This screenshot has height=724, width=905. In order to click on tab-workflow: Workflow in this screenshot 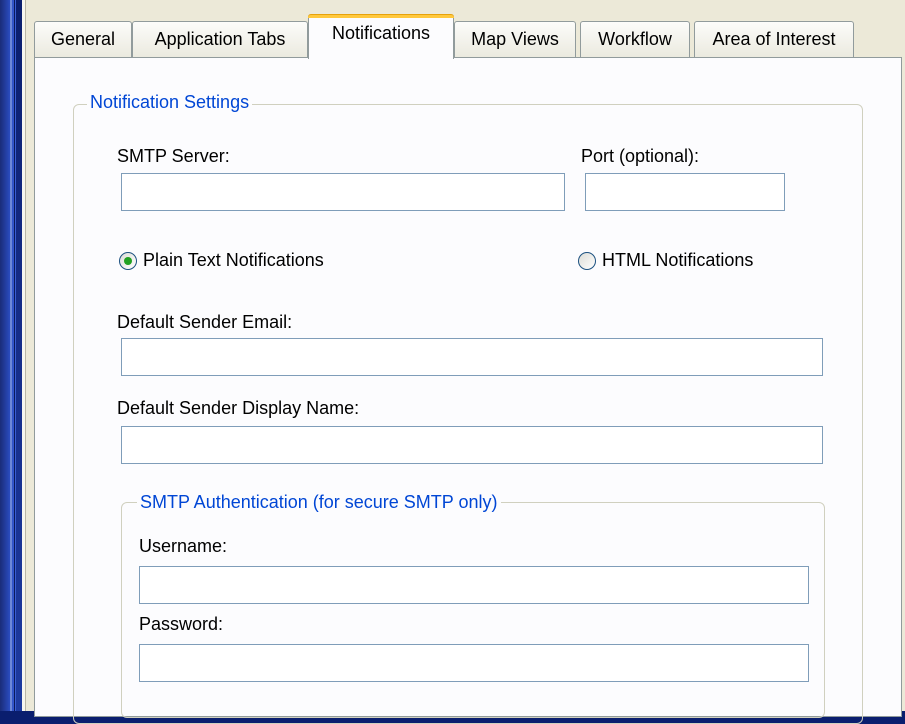, I will do `click(635, 39)`.